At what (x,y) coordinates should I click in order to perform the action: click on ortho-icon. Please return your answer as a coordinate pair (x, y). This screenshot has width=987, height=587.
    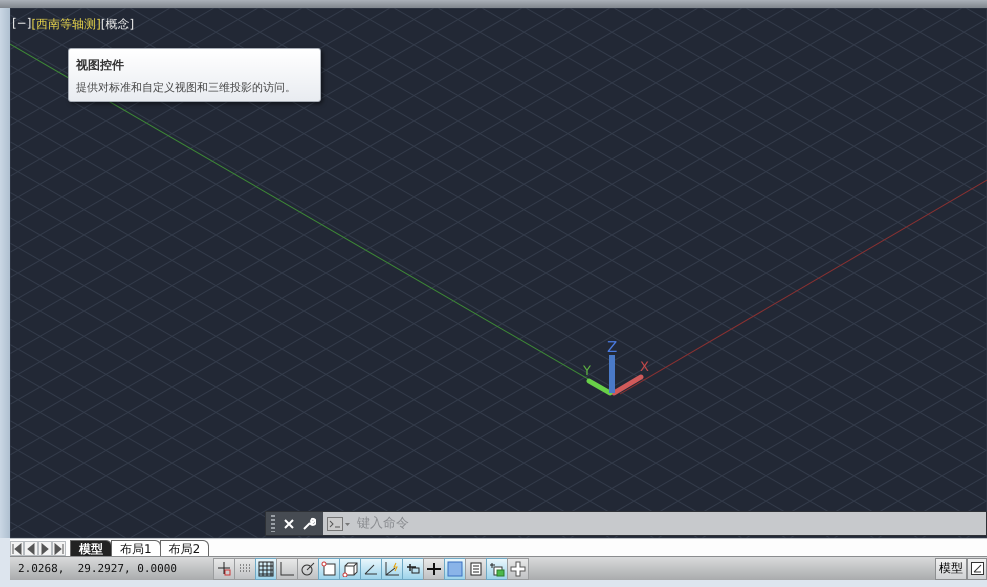
    Looking at the image, I should click on (287, 568).